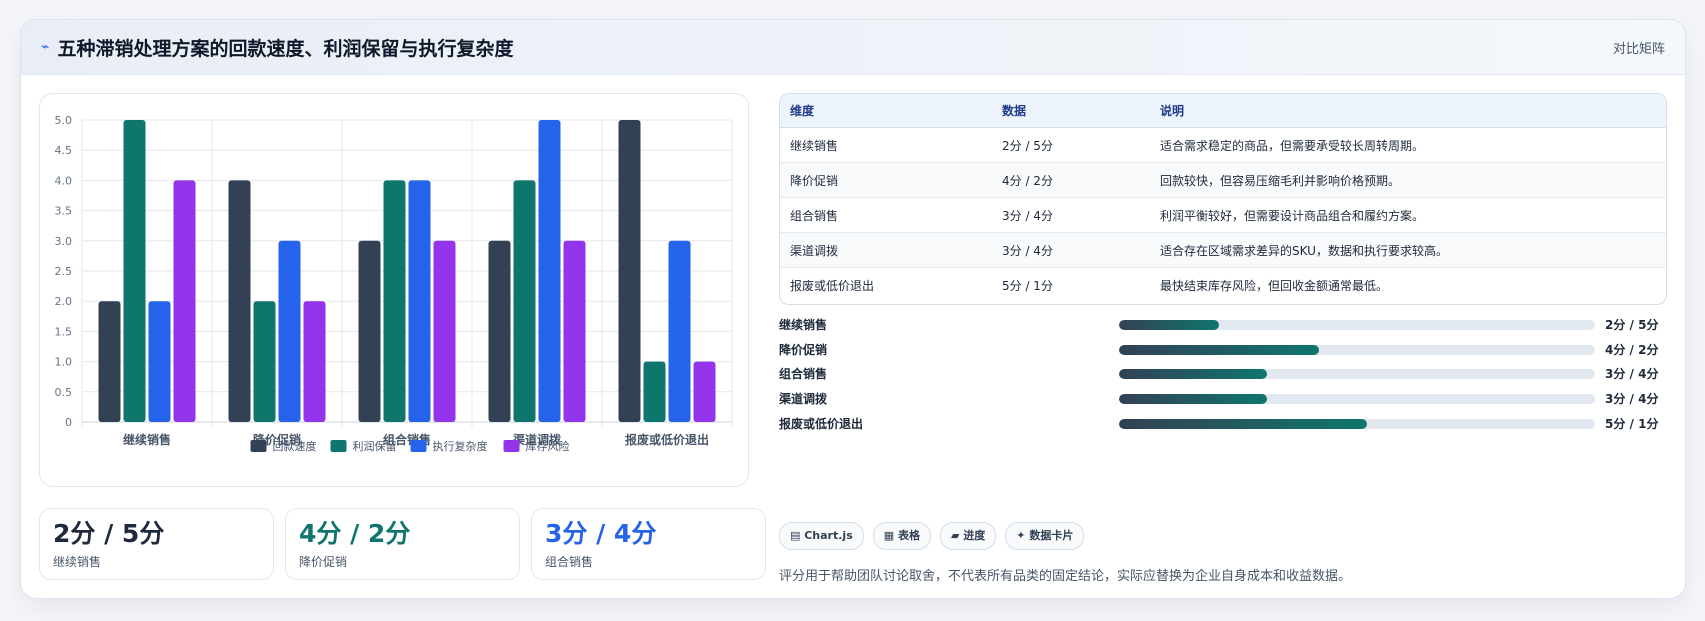 Image resolution: width=1705 pixels, height=621 pixels. Describe the element at coordinates (1408, 145) in the screenshot. I see `table-cell: 适合需求稳定的商品，但需要承受较长周转周期。` at that location.